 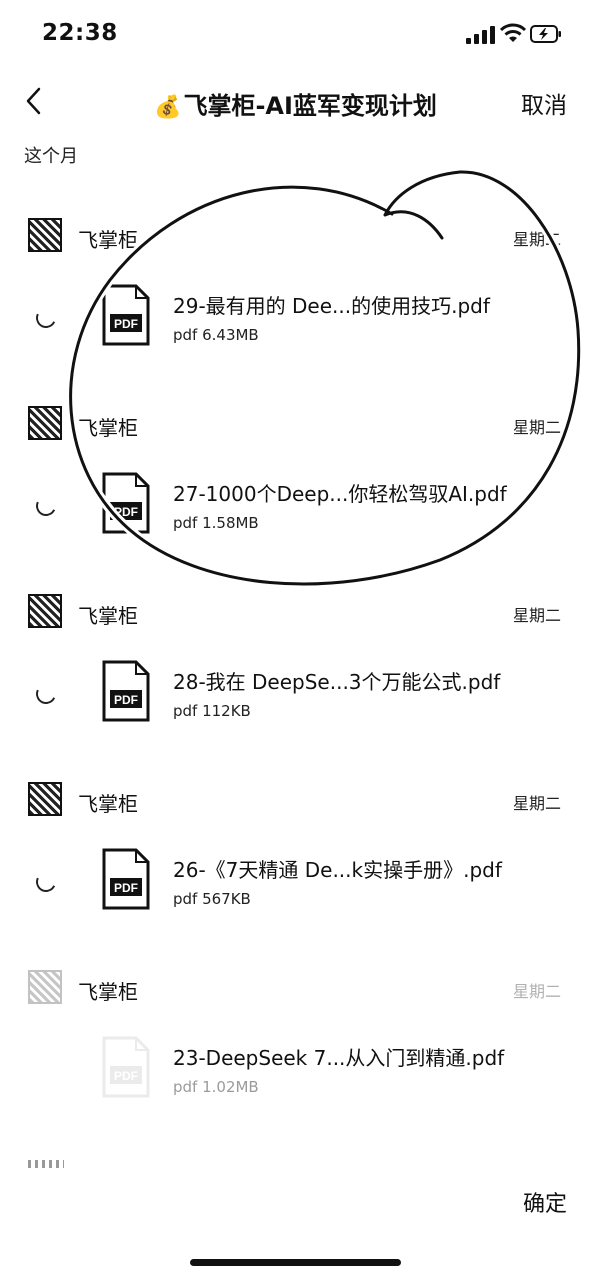 What do you see at coordinates (216, 523) in the screenshot?
I see `file-size: pdf 1.58MB` at bounding box center [216, 523].